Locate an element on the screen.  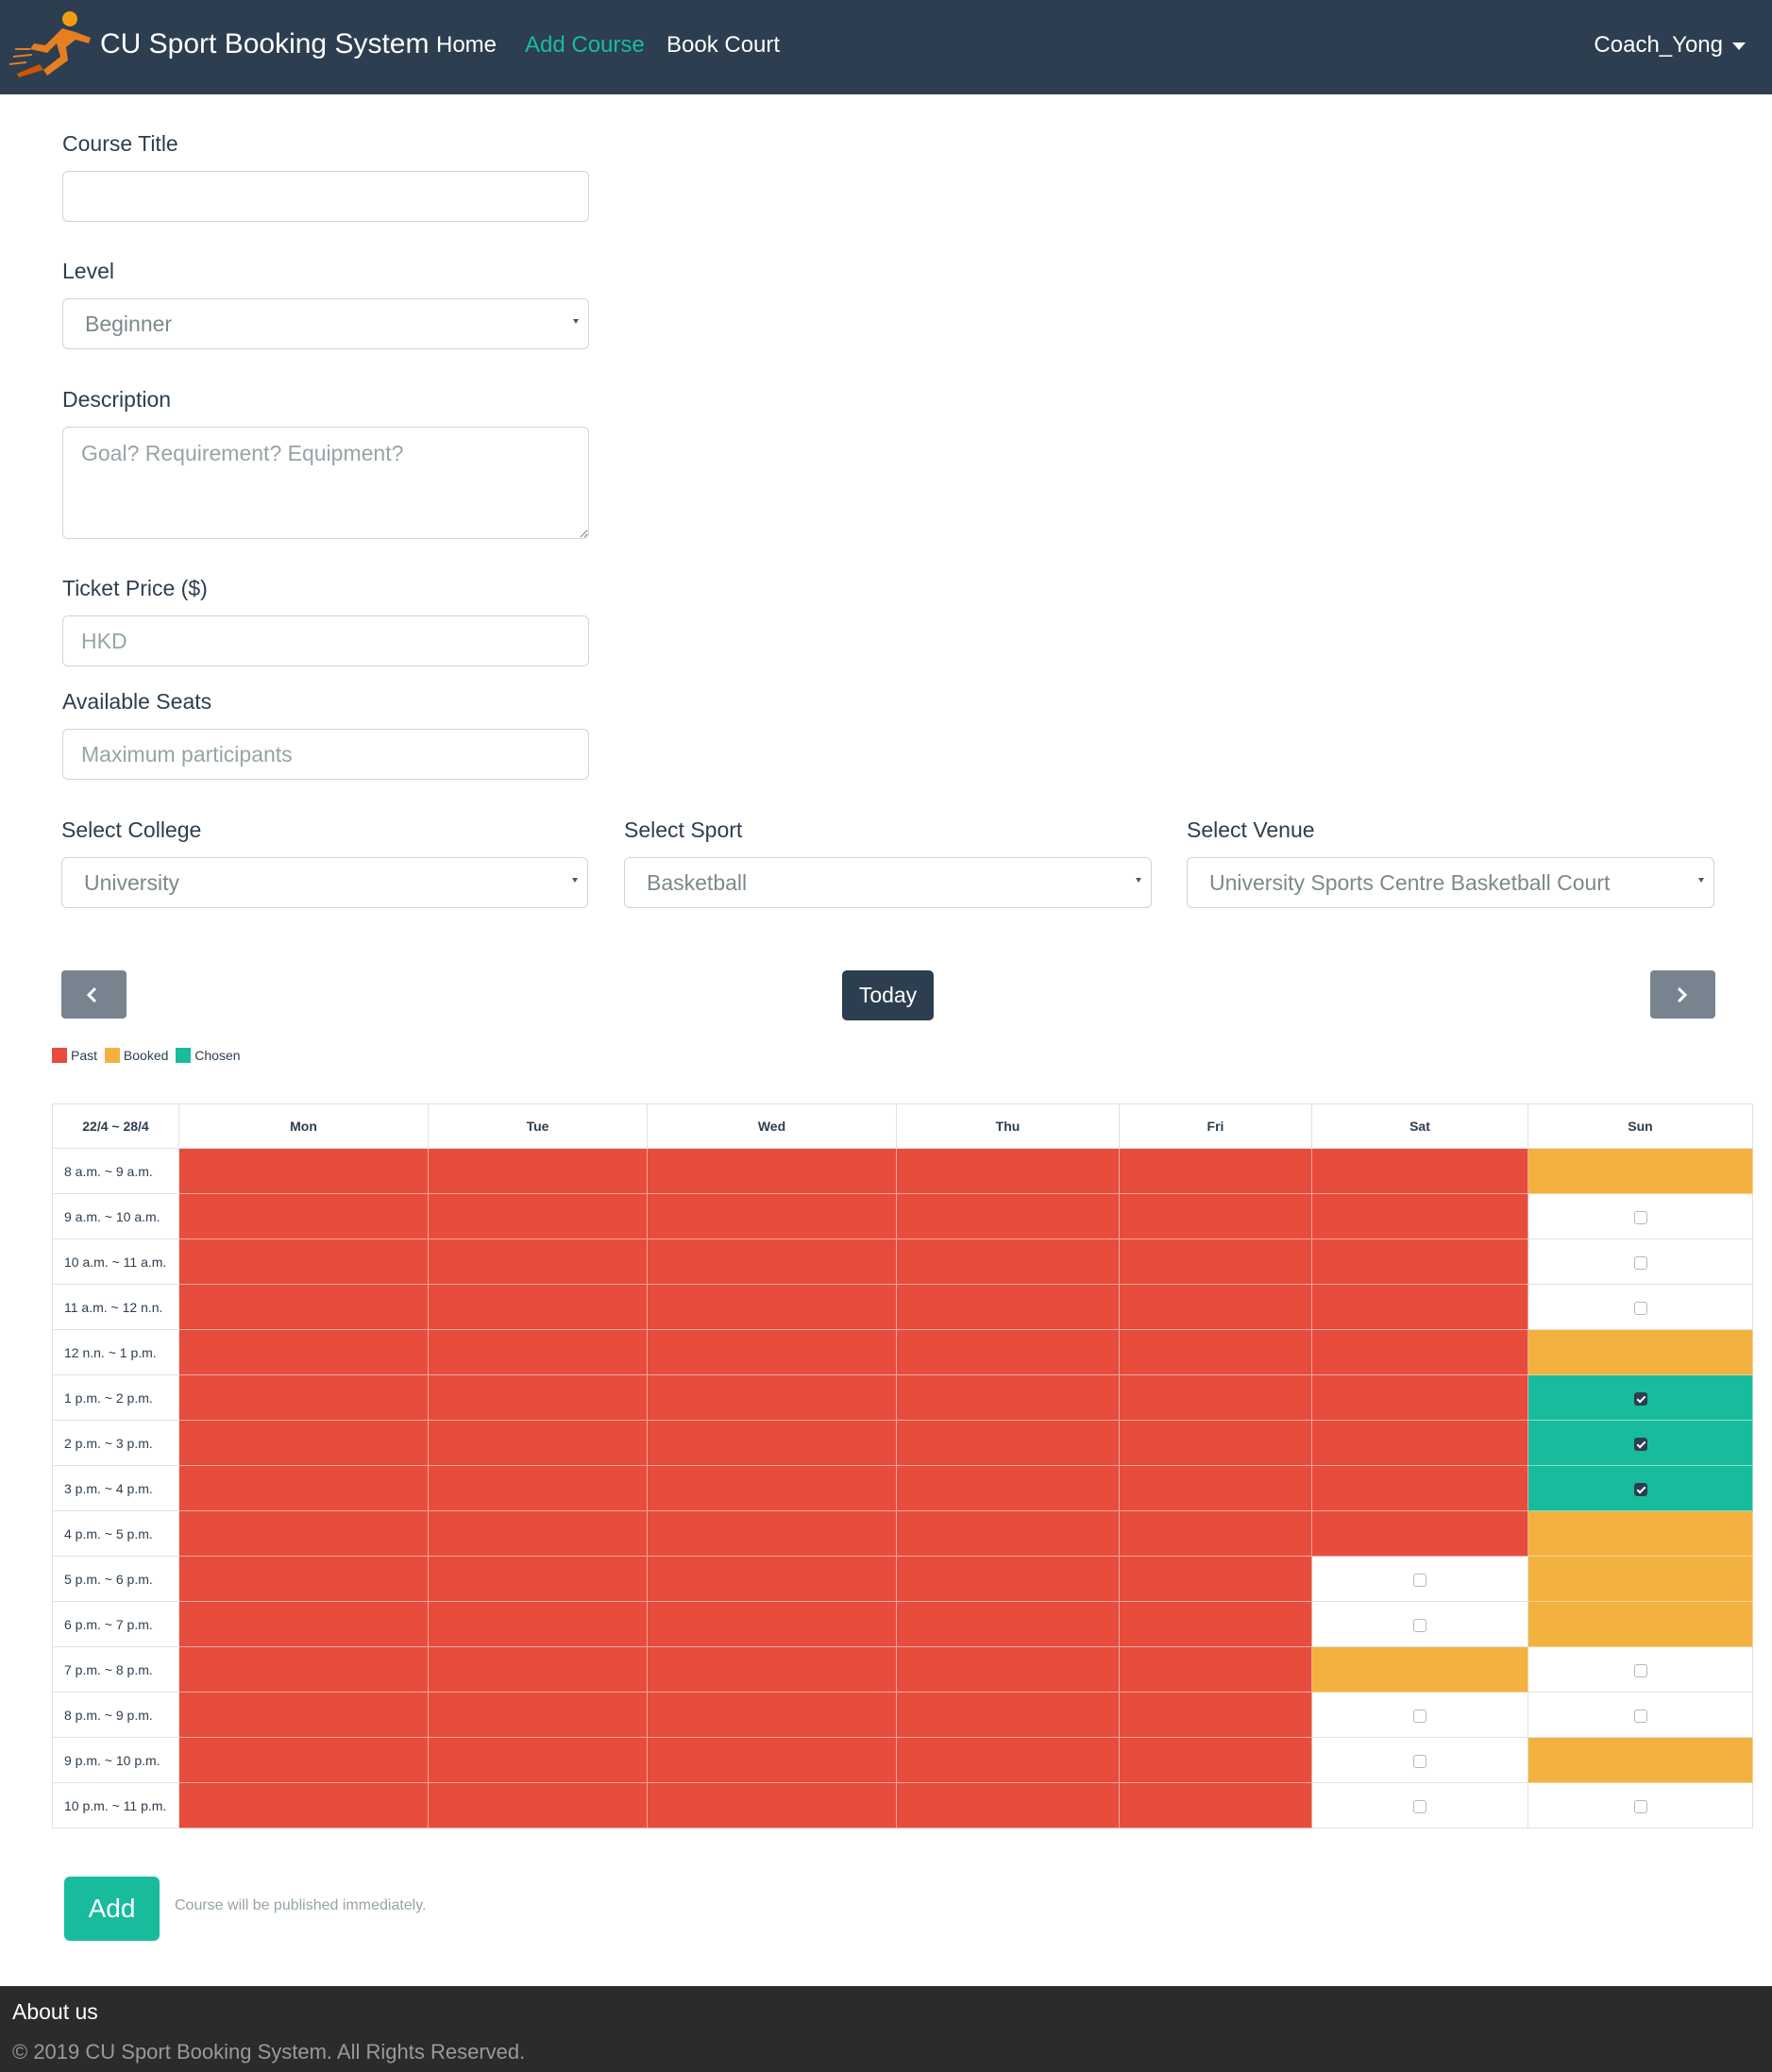
time-slot-row: 1 p.m. ~ 2 p.m. is located at coordinates (902, 1397).